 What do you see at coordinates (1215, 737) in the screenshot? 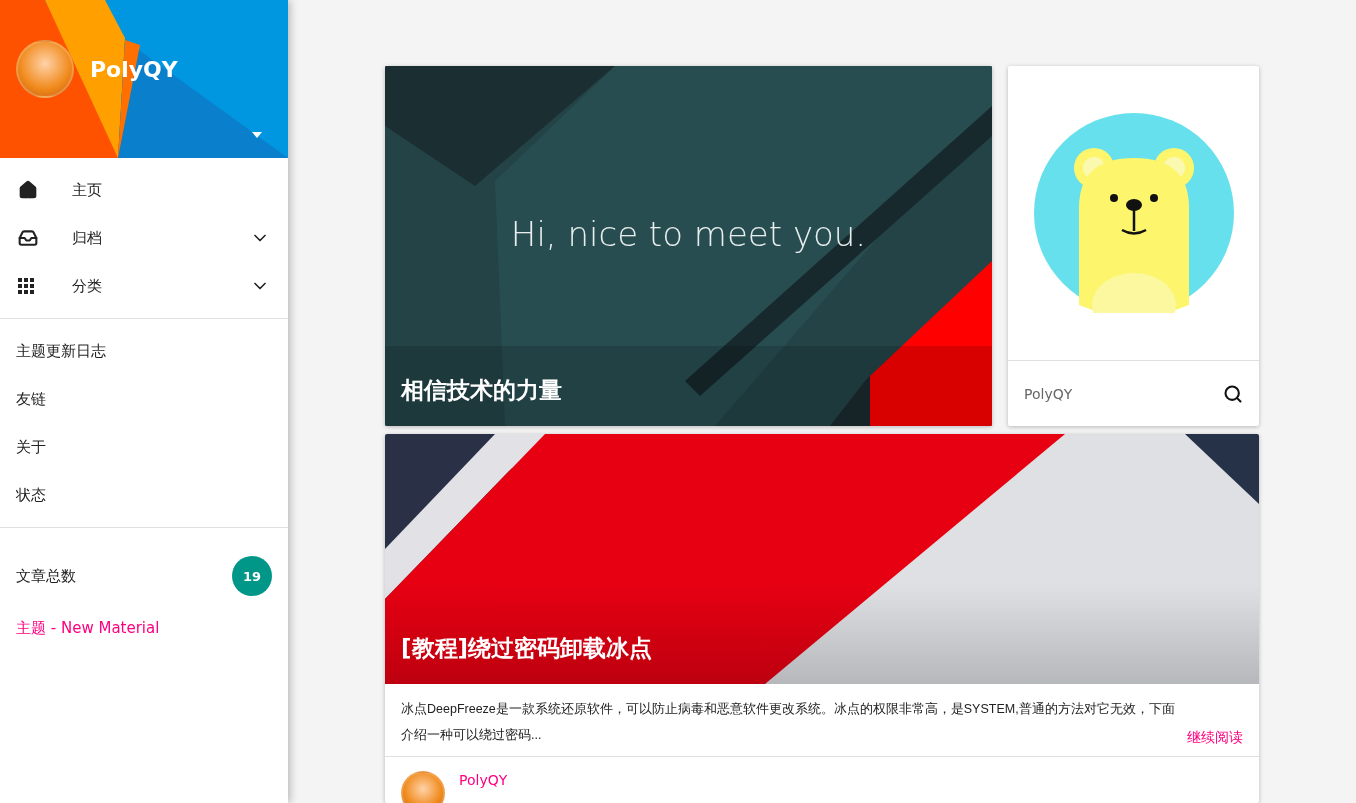
I see `read-more-link: 继续阅读` at bounding box center [1215, 737].